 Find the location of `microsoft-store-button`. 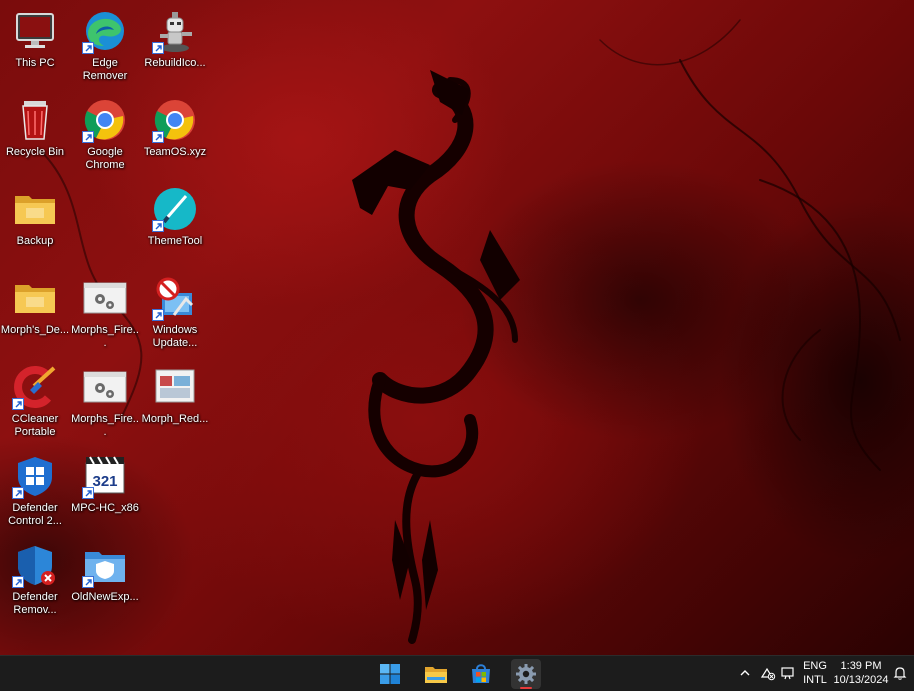

microsoft-store-button is located at coordinates (481, 674).